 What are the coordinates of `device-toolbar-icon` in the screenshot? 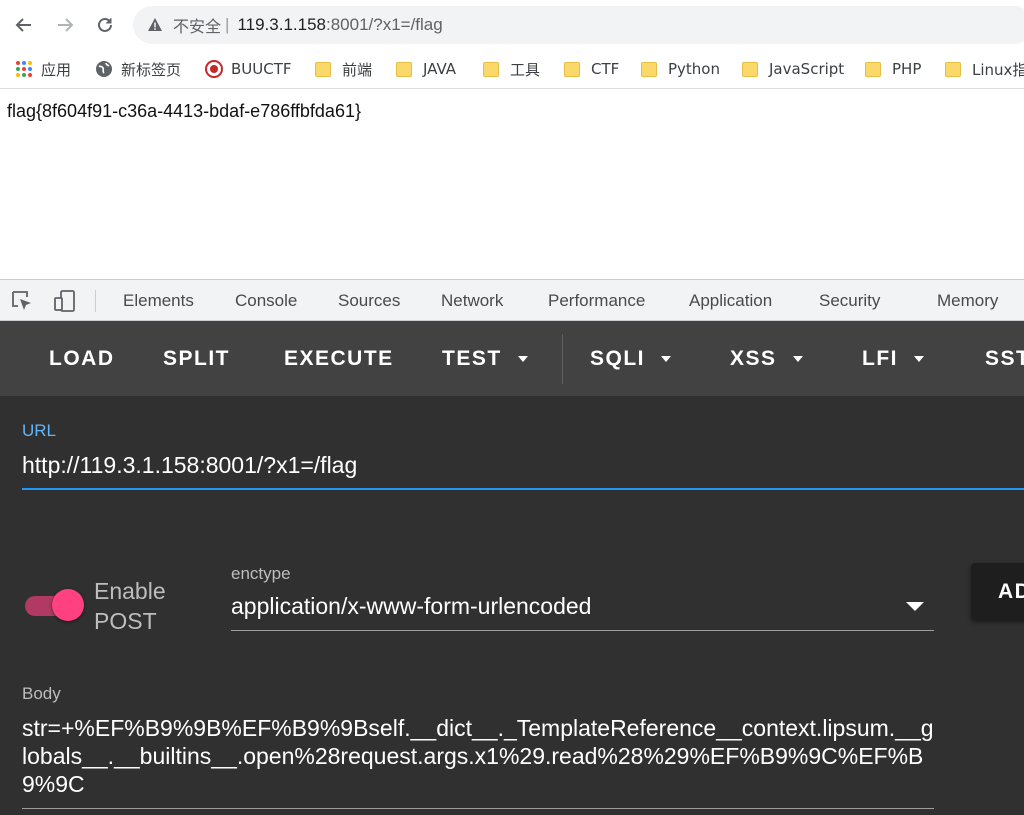 It's located at (65, 301).